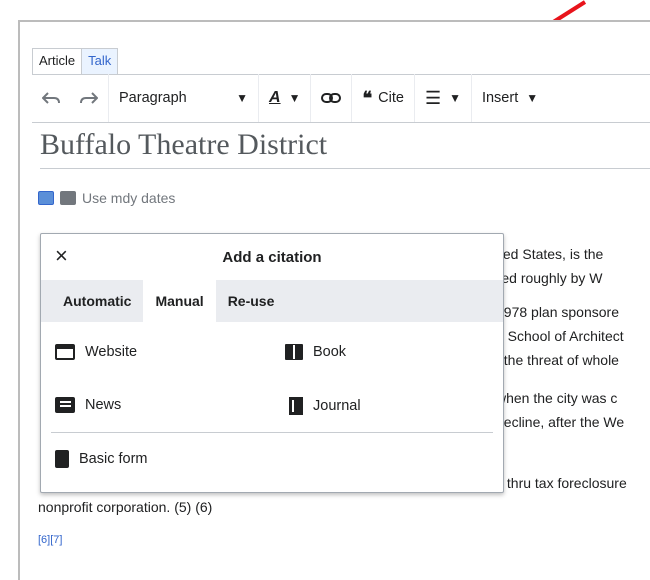 The height and width of the screenshot is (580, 650). I want to click on body-line: when the city was c, so click(557, 398).